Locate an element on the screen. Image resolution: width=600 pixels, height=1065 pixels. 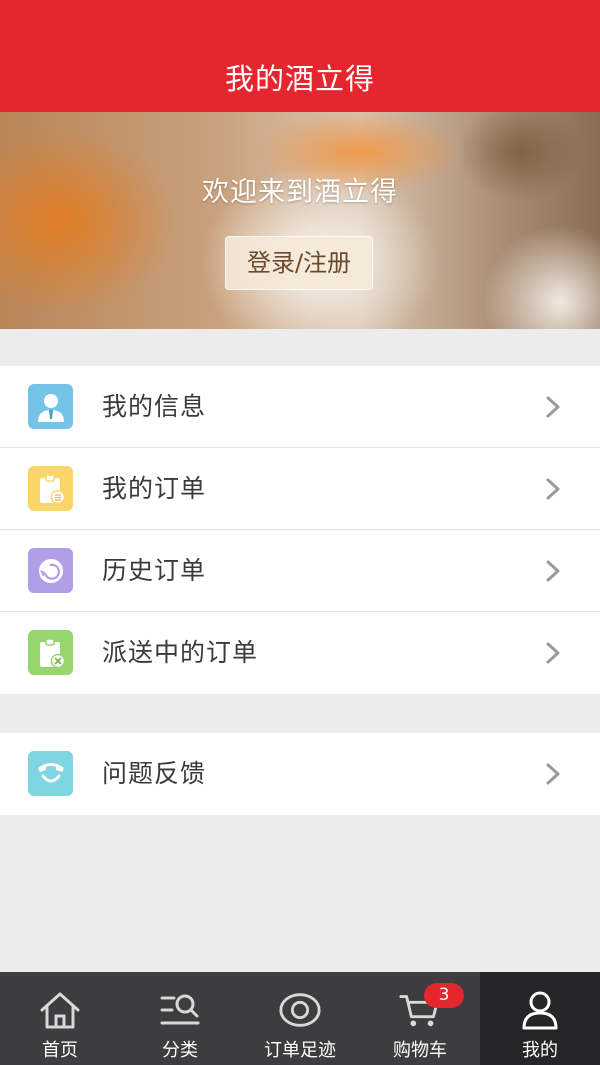
history-icon is located at coordinates (50, 570).